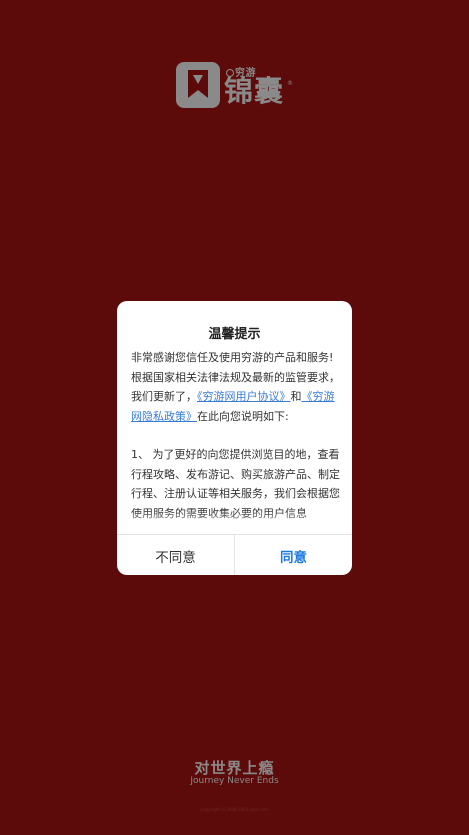 Image resolution: width=469 pixels, height=835 pixels. I want to click on slogan-english: Journey Never Ends, so click(234, 781).